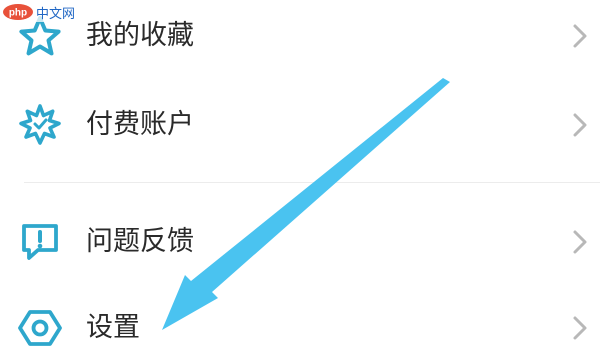 The height and width of the screenshot is (364, 600). I want to click on menu-item-label: 我的收藏, so click(140, 35).